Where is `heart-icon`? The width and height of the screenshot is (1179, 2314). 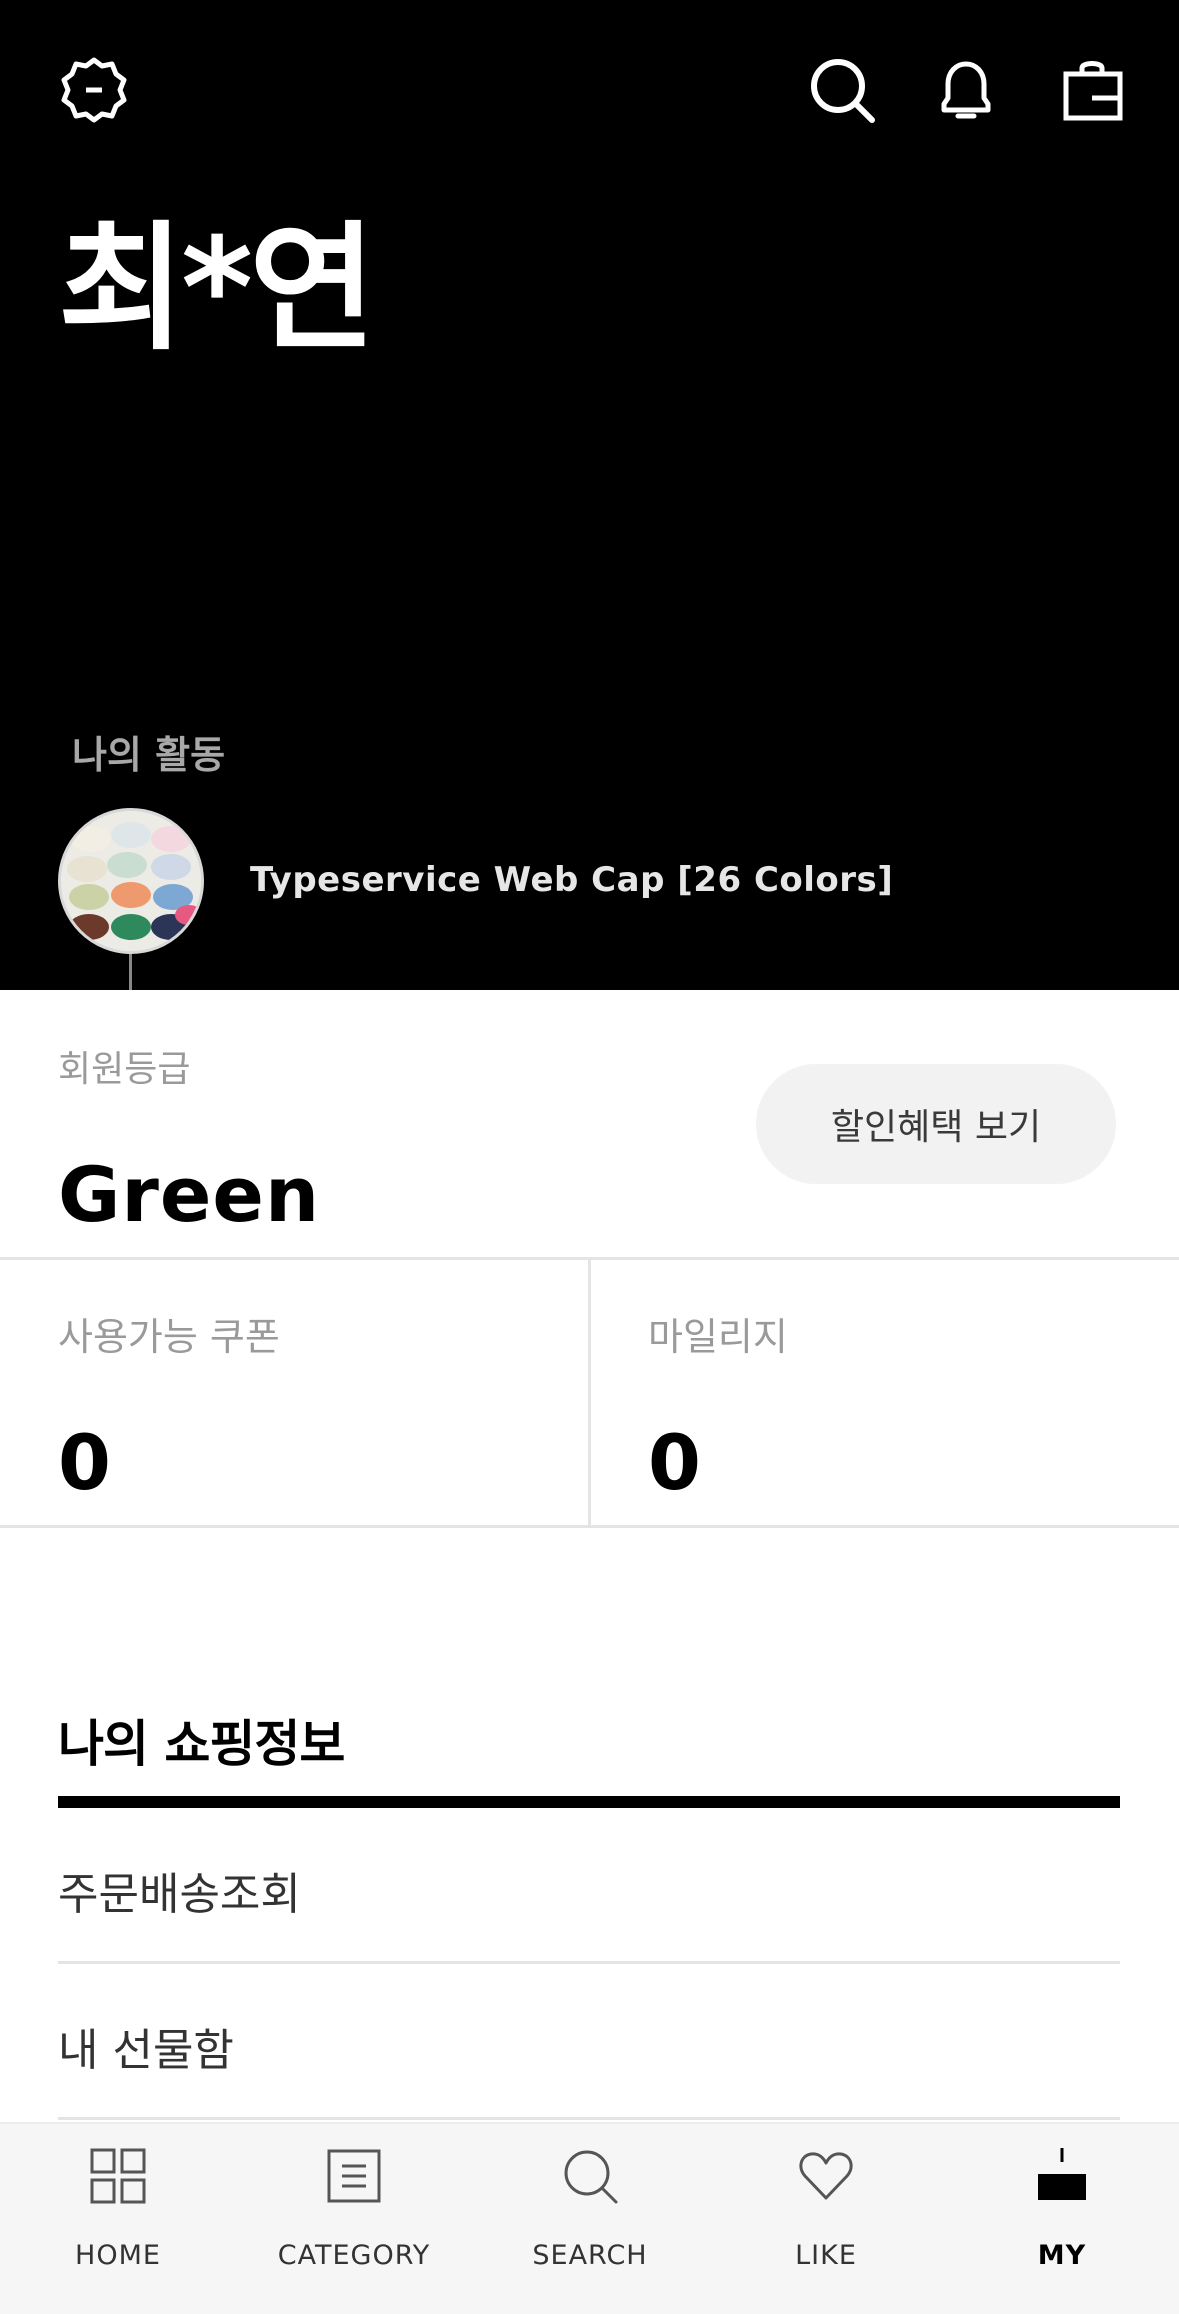
heart-icon is located at coordinates (826, 2176).